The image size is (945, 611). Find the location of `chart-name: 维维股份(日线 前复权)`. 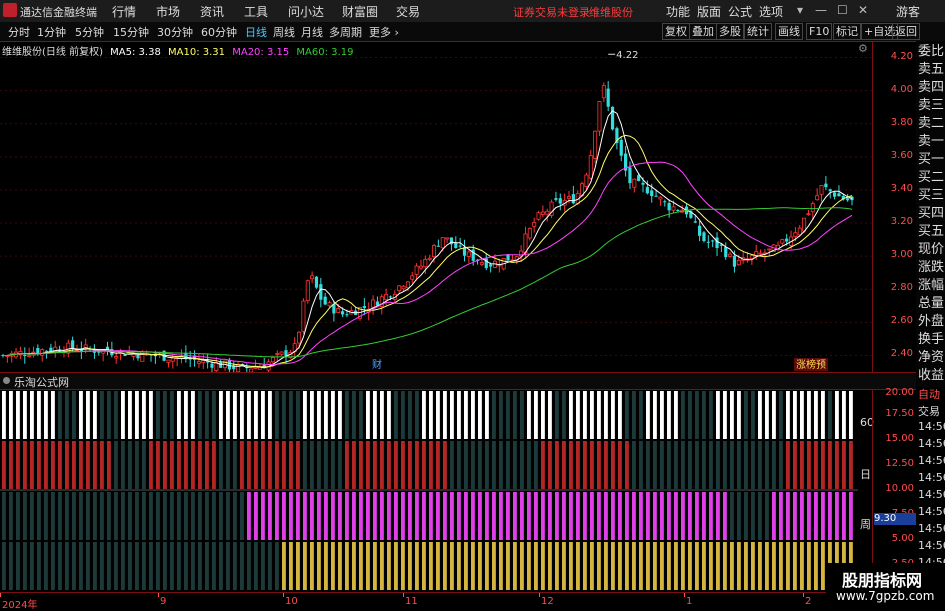

chart-name: 维维股份(日线 前复权) is located at coordinates (52, 52).